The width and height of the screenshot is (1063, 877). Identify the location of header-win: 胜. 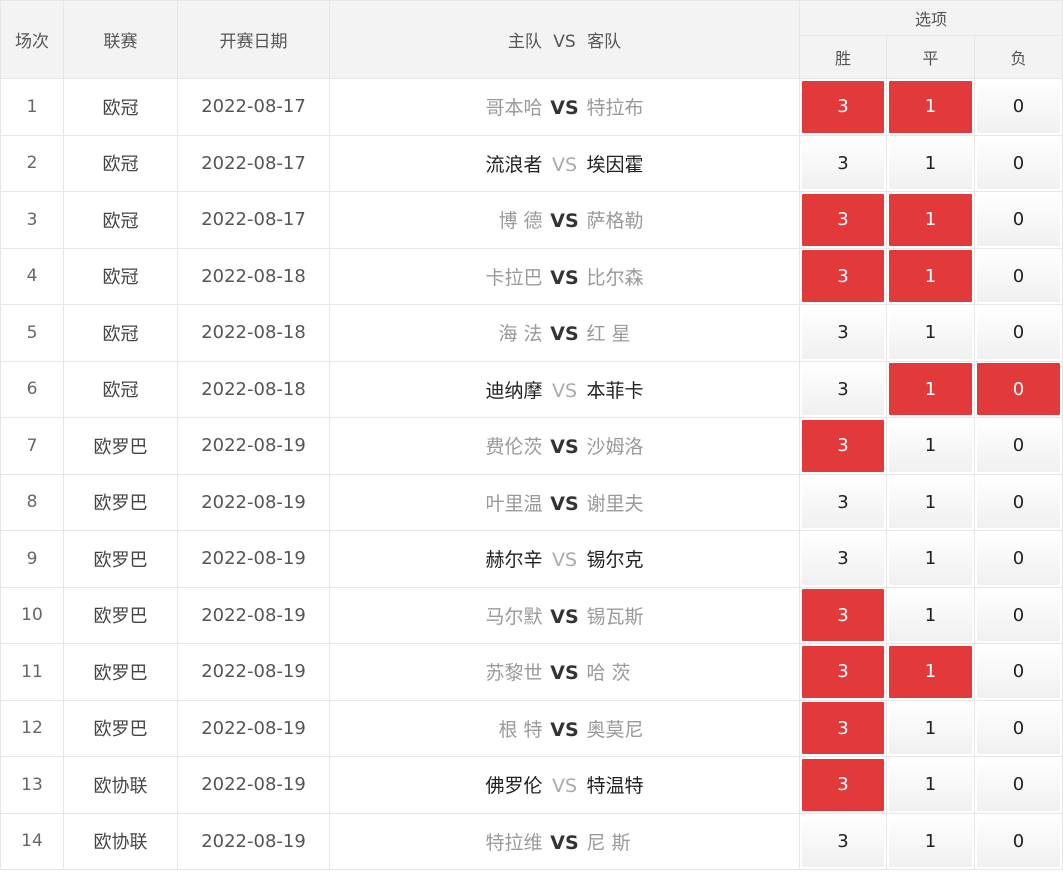
(843, 57).